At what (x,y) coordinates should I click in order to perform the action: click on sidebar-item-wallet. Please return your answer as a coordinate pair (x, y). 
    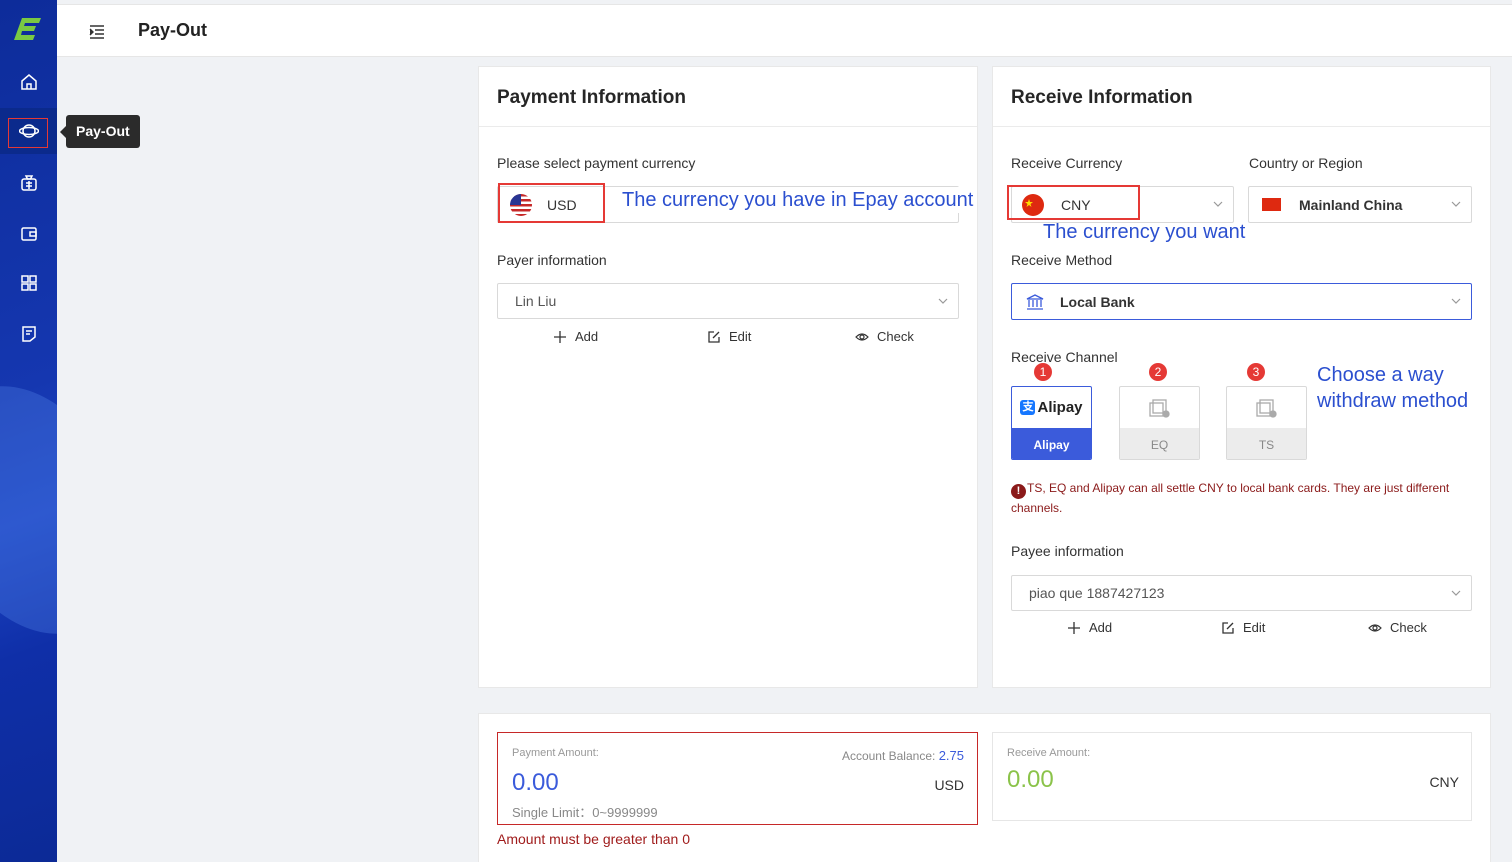
    Looking at the image, I should click on (28, 234).